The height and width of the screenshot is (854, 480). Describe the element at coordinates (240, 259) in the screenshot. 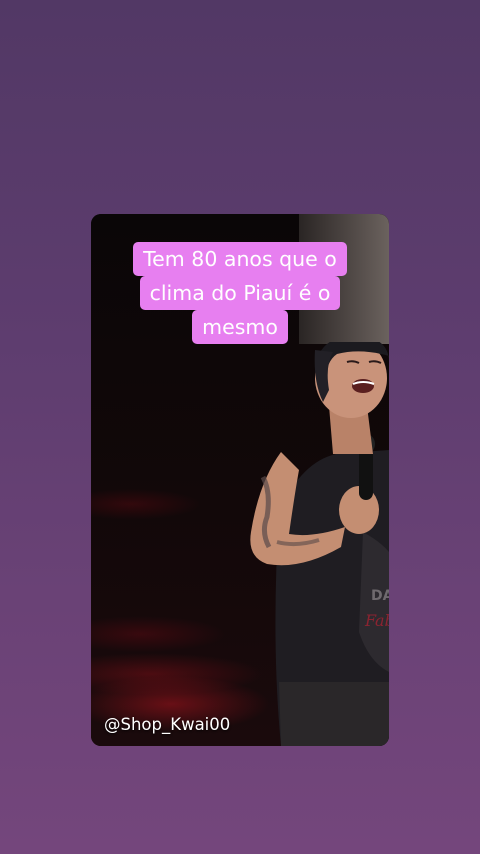

I see `caption-line-1: Tem 80 anos que o` at that location.